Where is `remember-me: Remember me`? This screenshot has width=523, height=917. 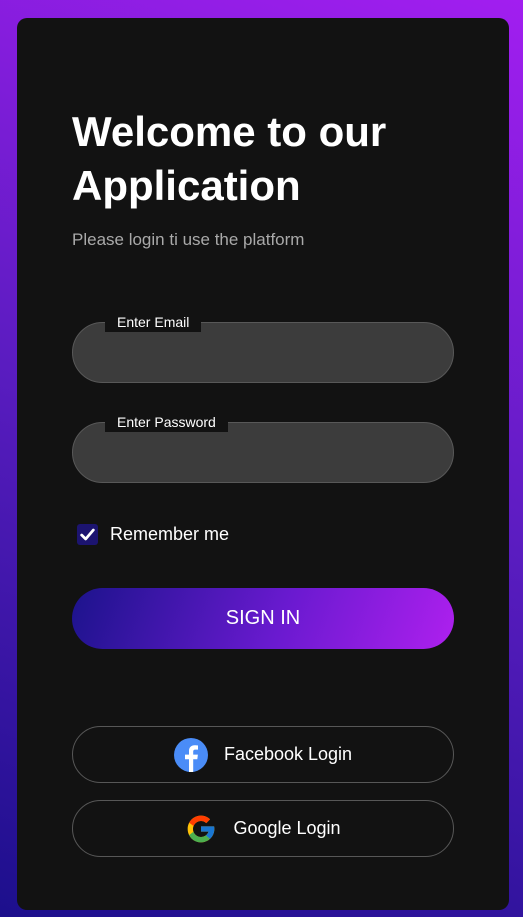
remember-me: Remember me is located at coordinates (153, 534).